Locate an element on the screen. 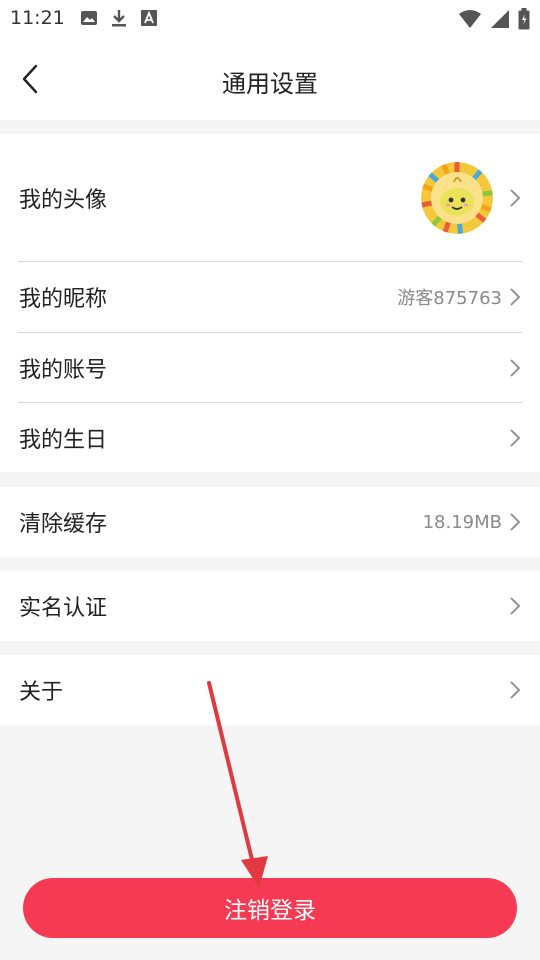 The image size is (540, 960). about-row: 关于 is located at coordinates (270, 690).